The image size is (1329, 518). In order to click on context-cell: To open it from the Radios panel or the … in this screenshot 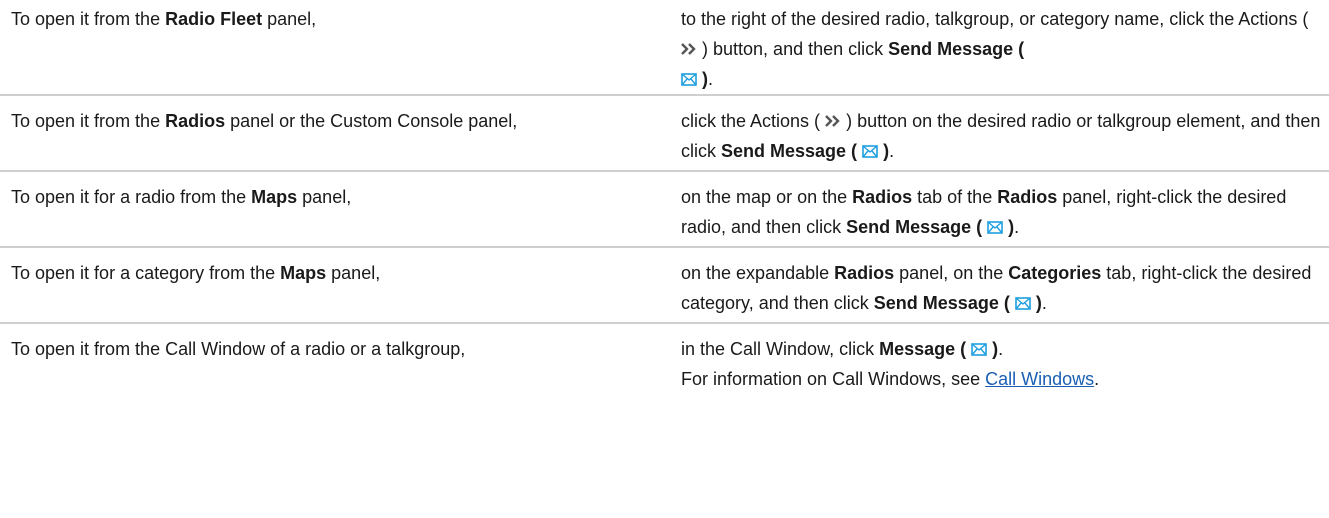, I will do `click(335, 133)`.